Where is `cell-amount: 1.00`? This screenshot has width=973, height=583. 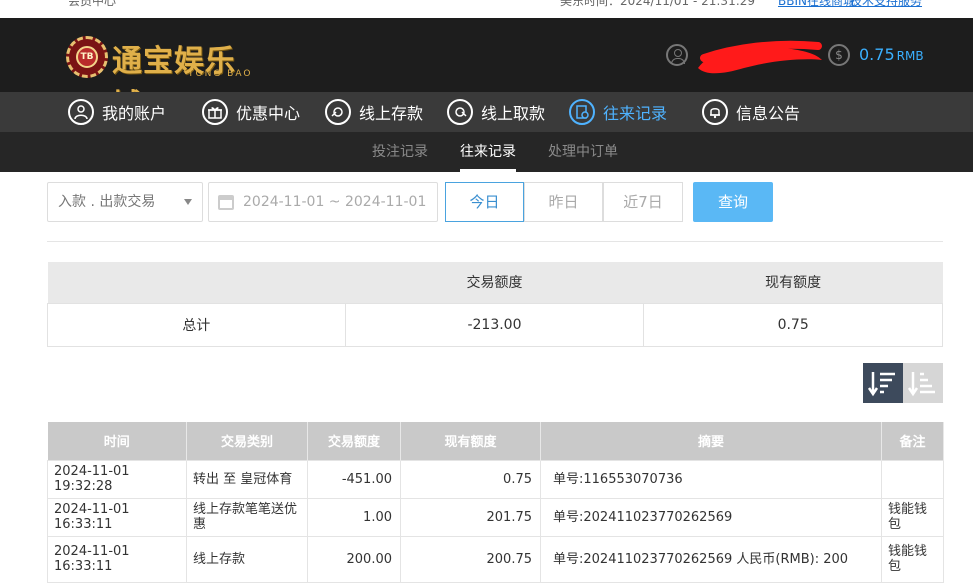 cell-amount: 1.00 is located at coordinates (354, 517).